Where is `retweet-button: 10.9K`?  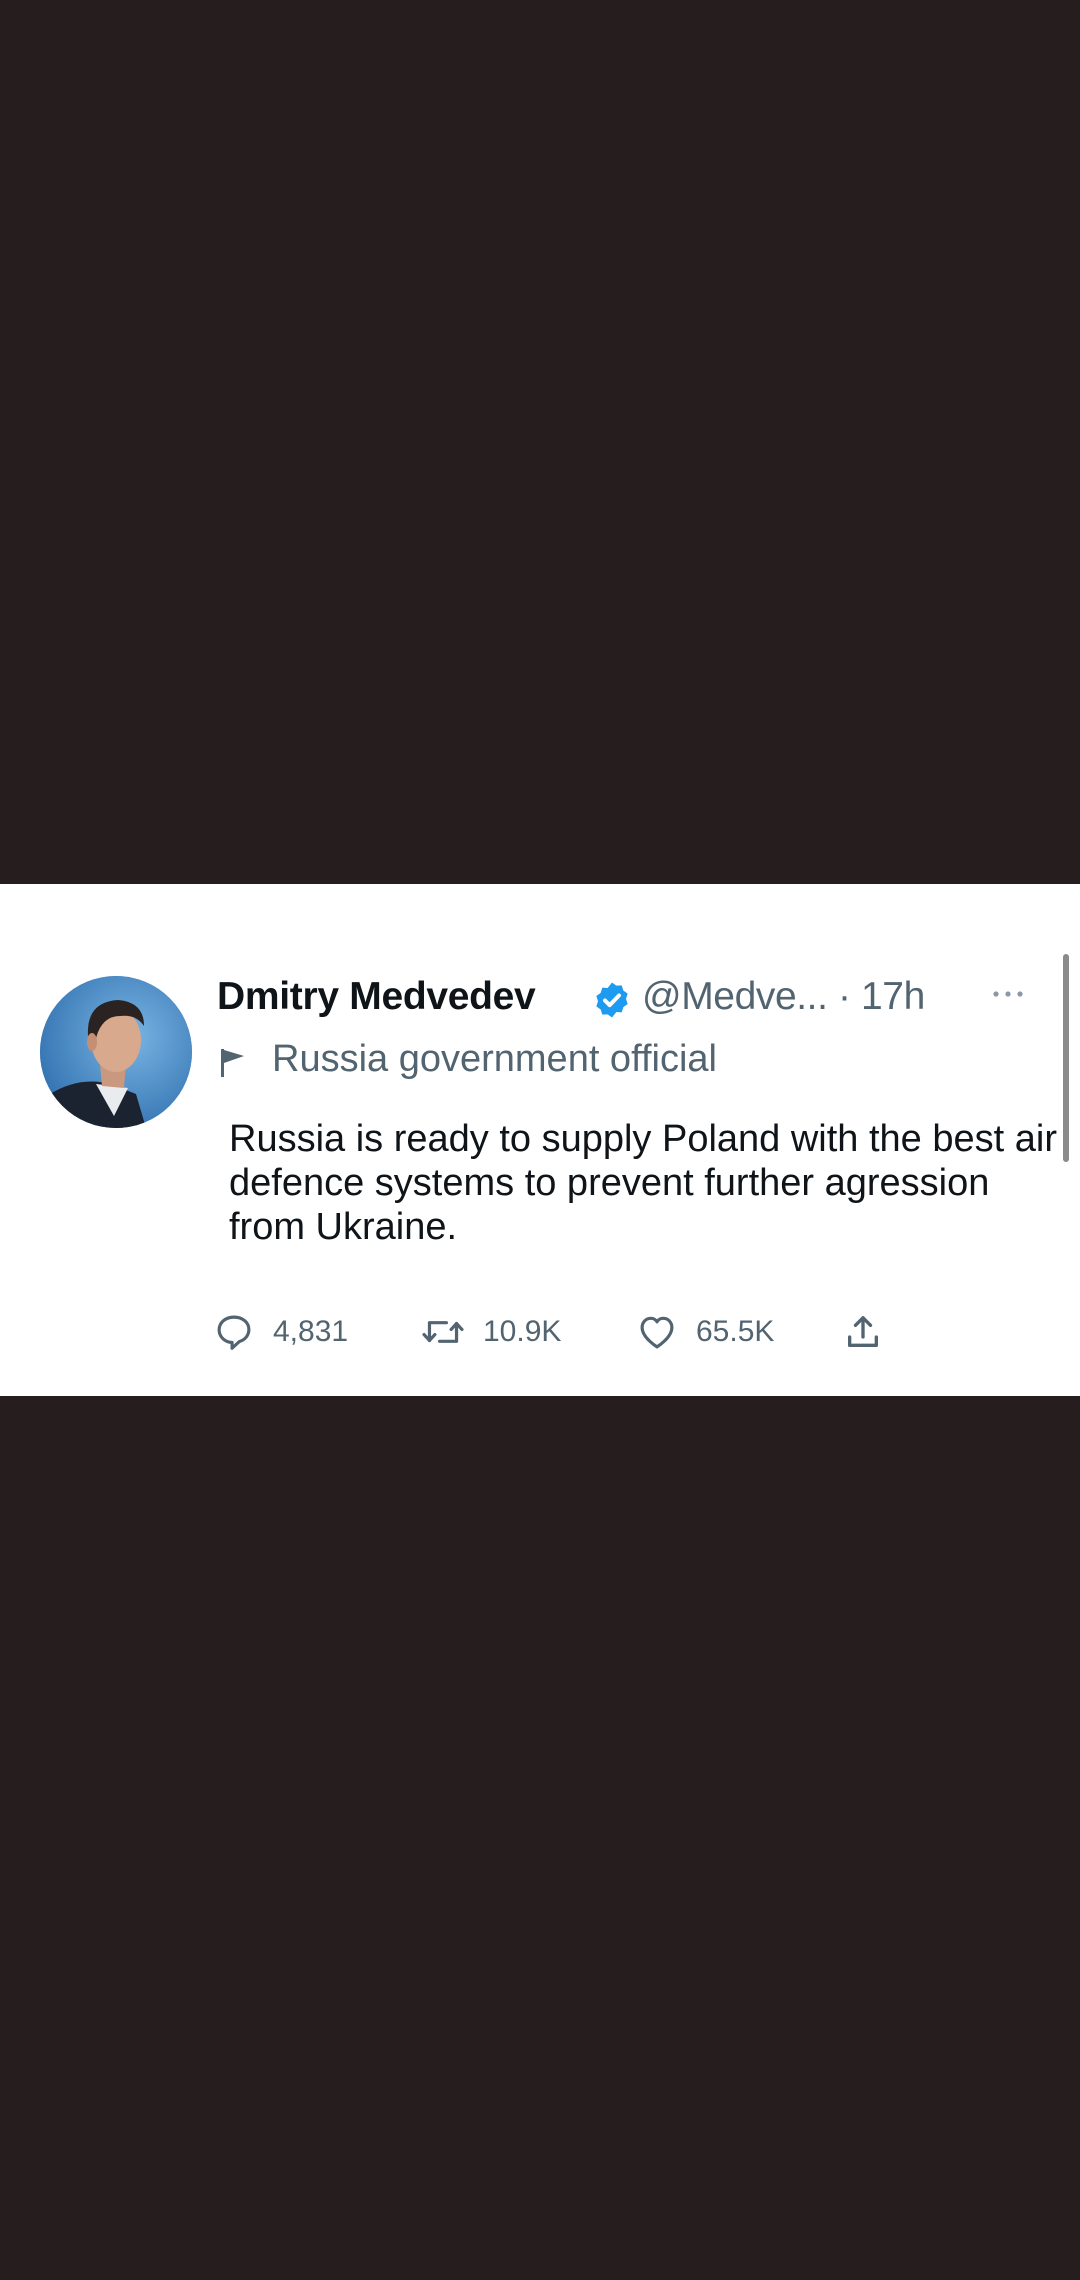
retweet-button: 10.9K is located at coordinates (491, 1332).